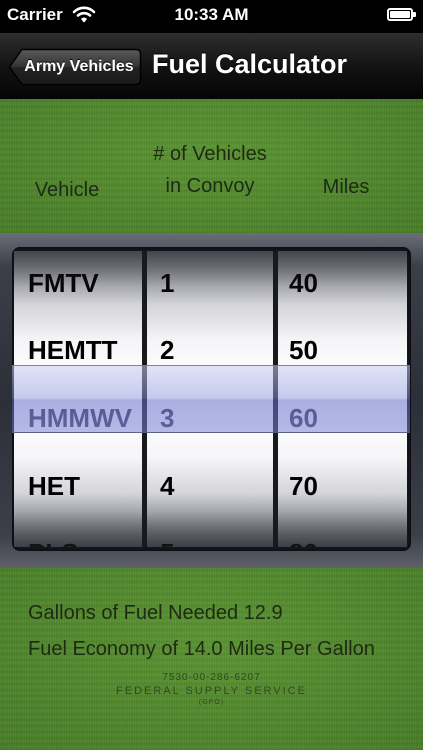 The width and height of the screenshot is (423, 750). What do you see at coordinates (67, 190) in the screenshot?
I see `vehicle-column-label: Vehicle` at bounding box center [67, 190].